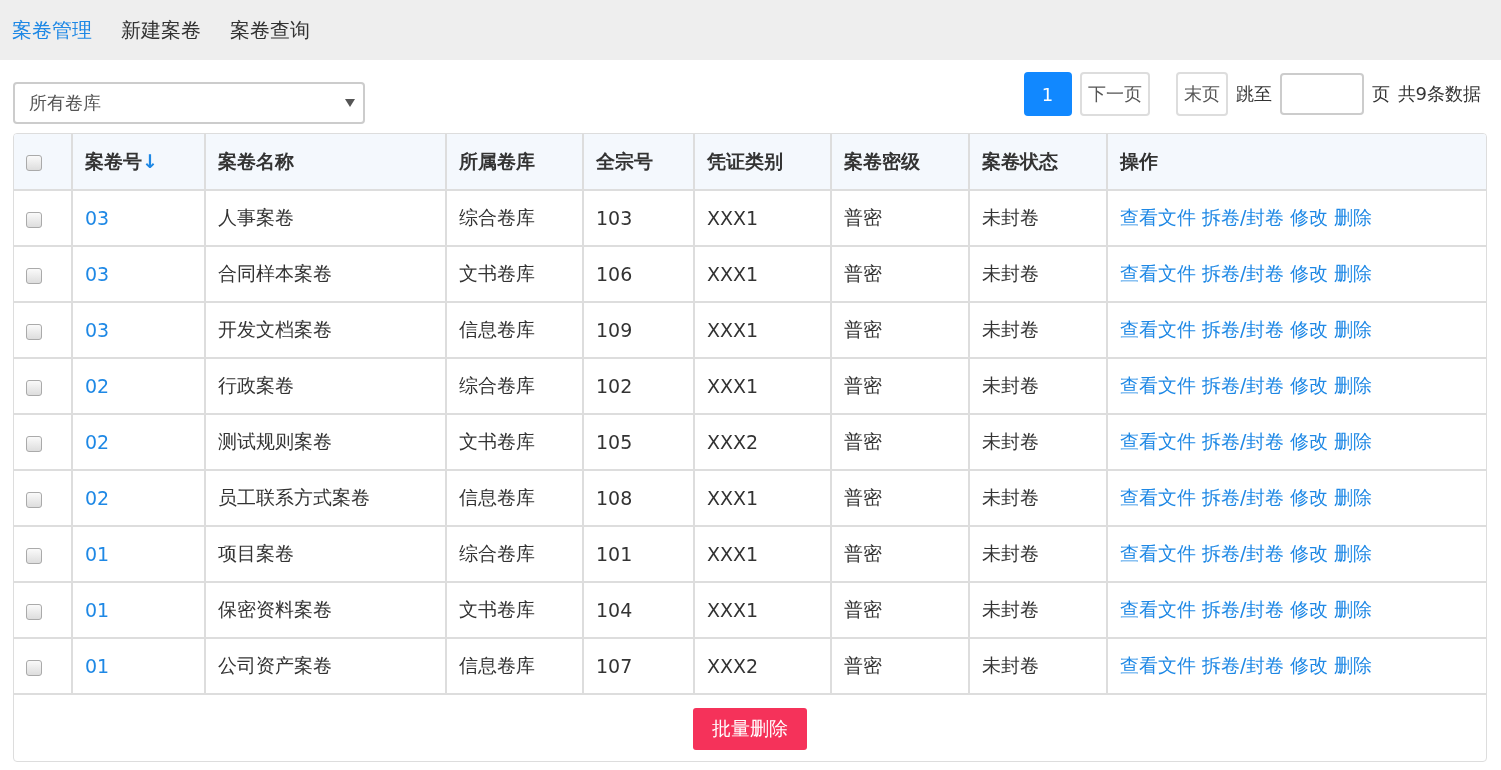 This screenshot has height=770, width=1501. I want to click on page-input, so click(1321, 94).